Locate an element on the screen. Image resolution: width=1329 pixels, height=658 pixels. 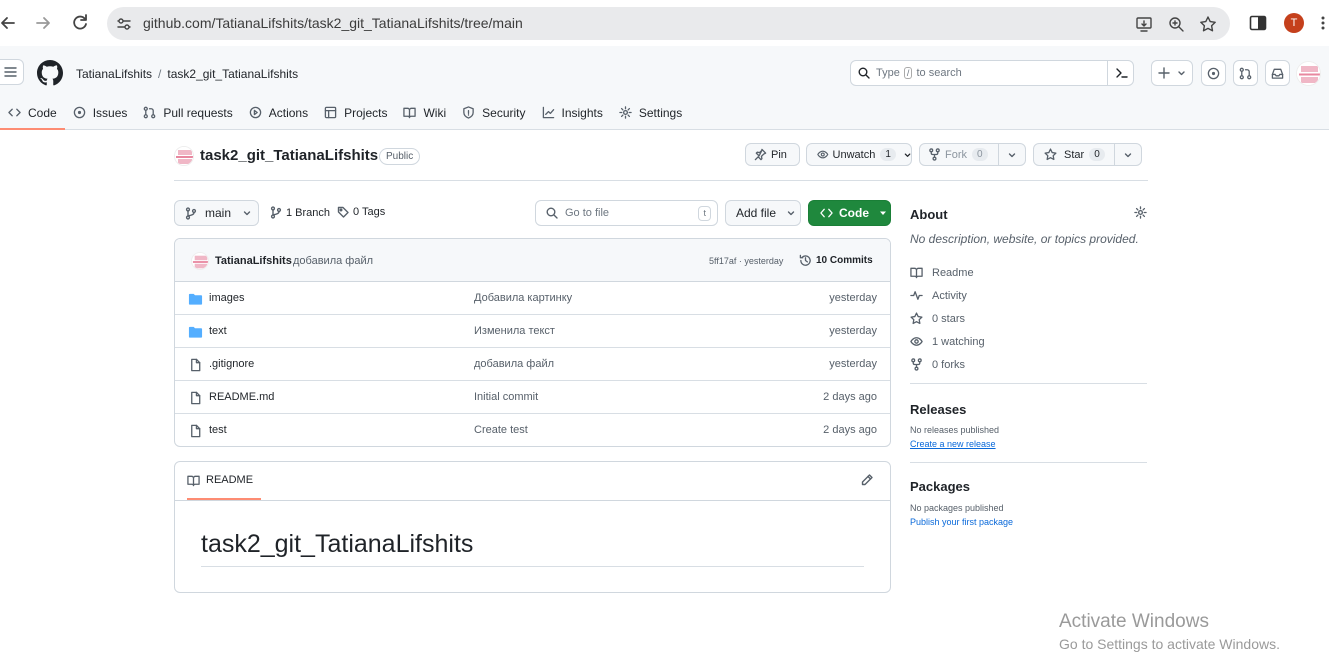
fork-dropdown is located at coordinates (1012, 154).